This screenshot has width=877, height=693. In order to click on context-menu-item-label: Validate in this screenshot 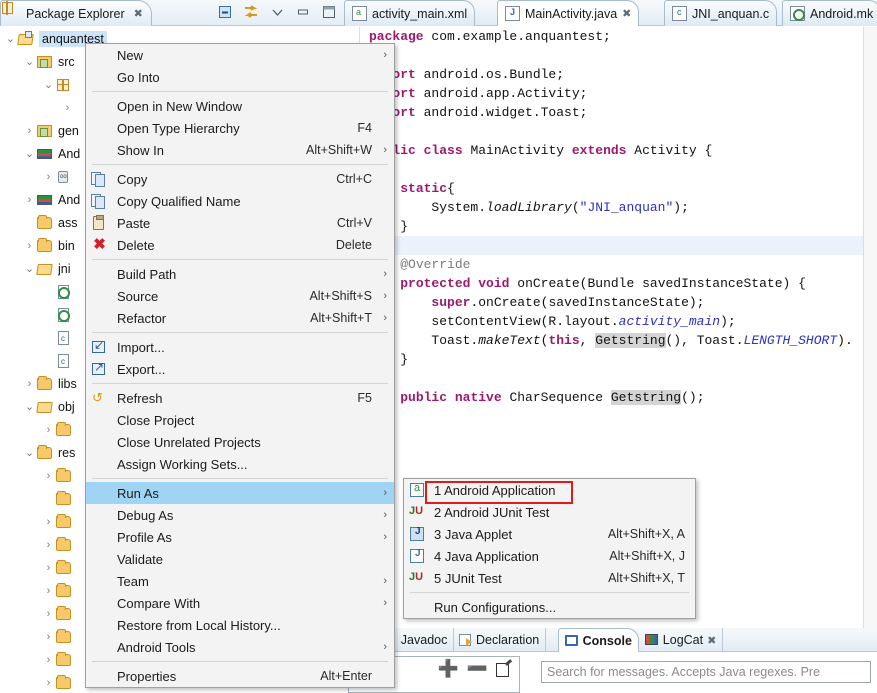, I will do `click(140, 559)`.